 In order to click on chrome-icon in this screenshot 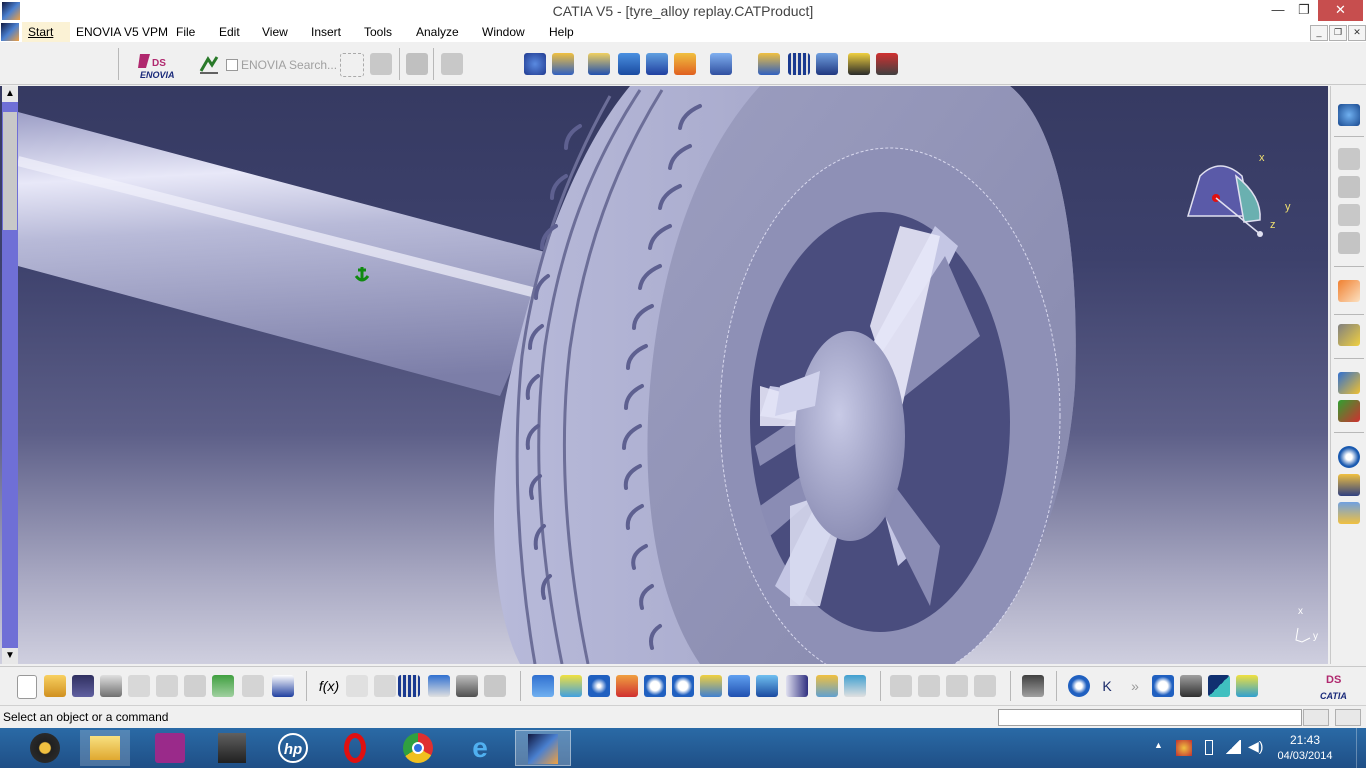, I will do `click(418, 748)`.